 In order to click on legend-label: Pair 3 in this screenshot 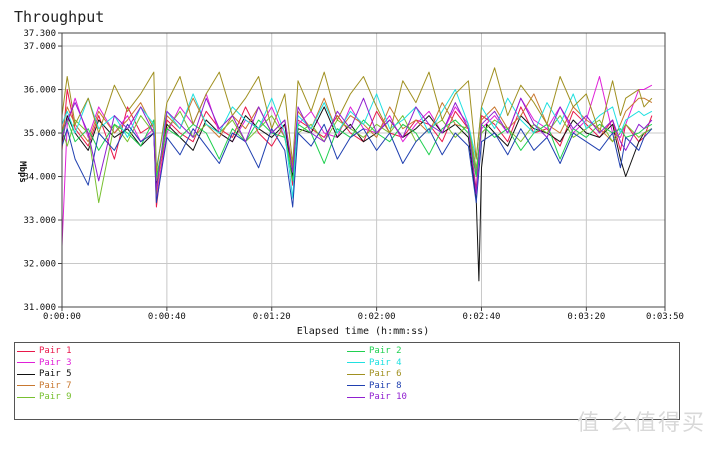, I will do `click(55, 362)`.